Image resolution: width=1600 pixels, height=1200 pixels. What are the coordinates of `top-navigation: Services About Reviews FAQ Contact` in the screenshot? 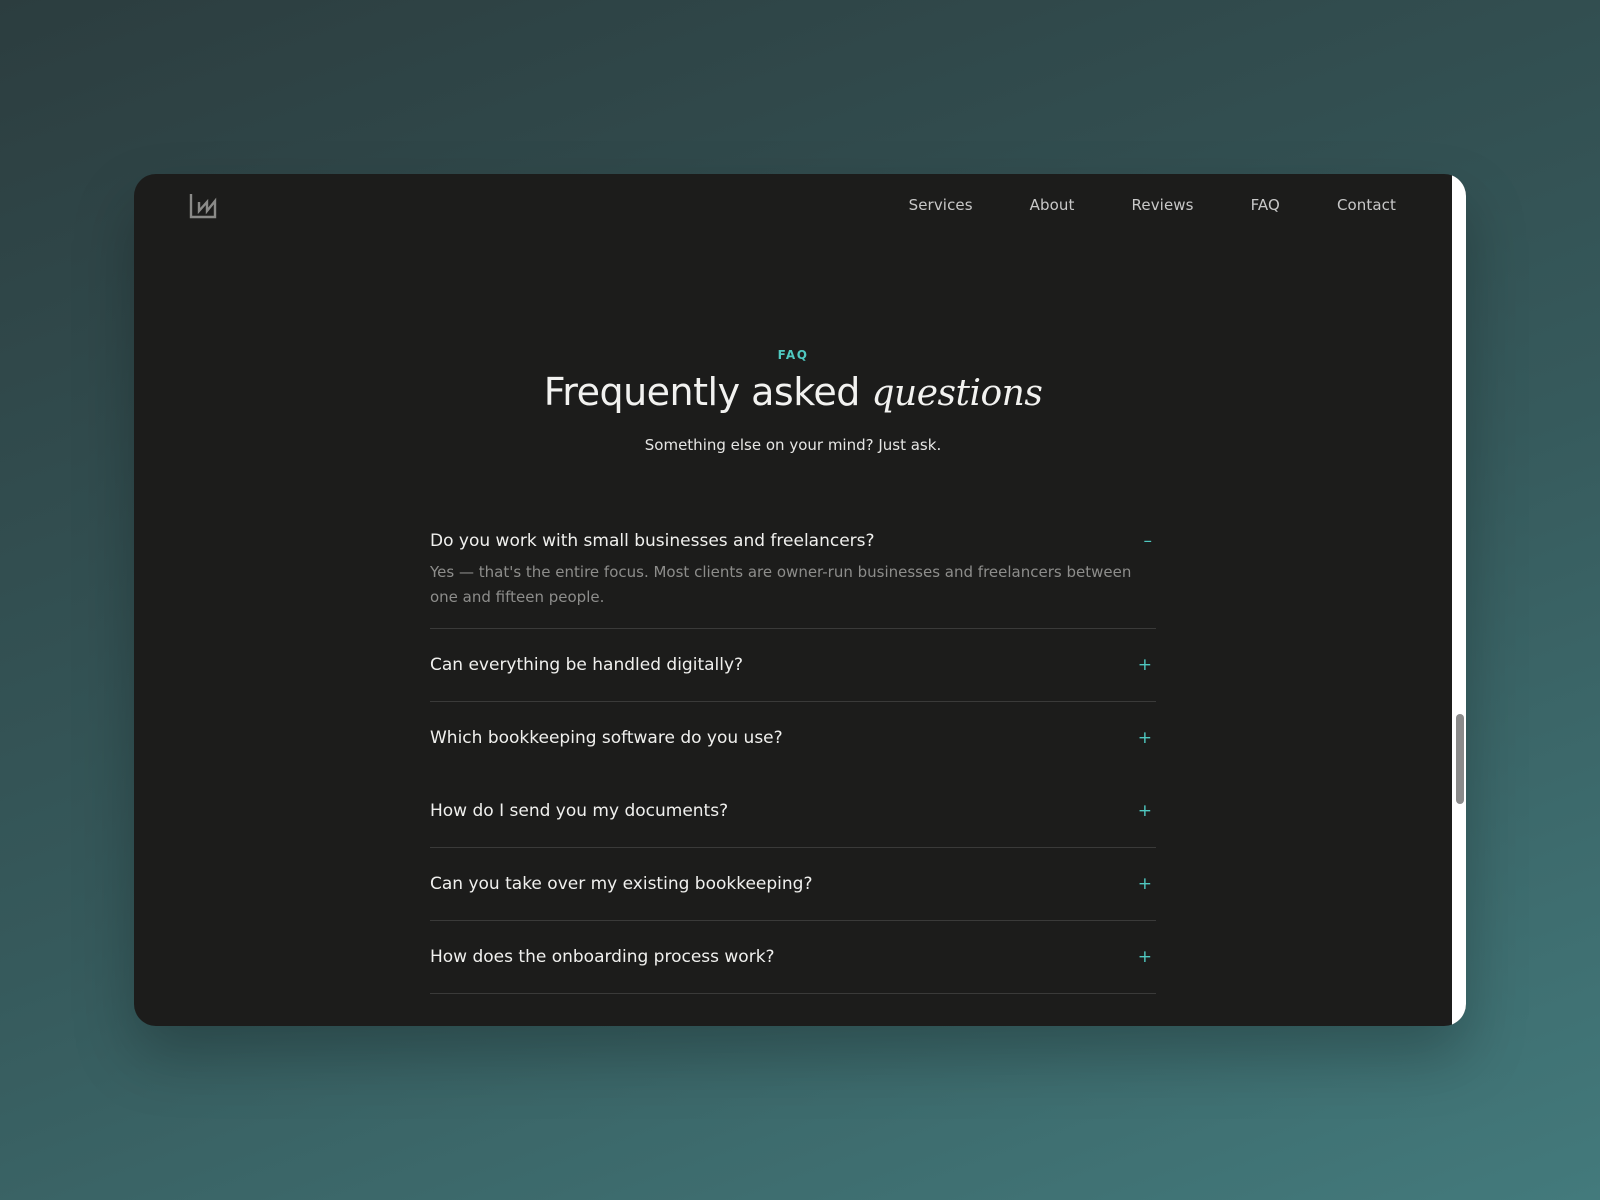 It's located at (793, 206).